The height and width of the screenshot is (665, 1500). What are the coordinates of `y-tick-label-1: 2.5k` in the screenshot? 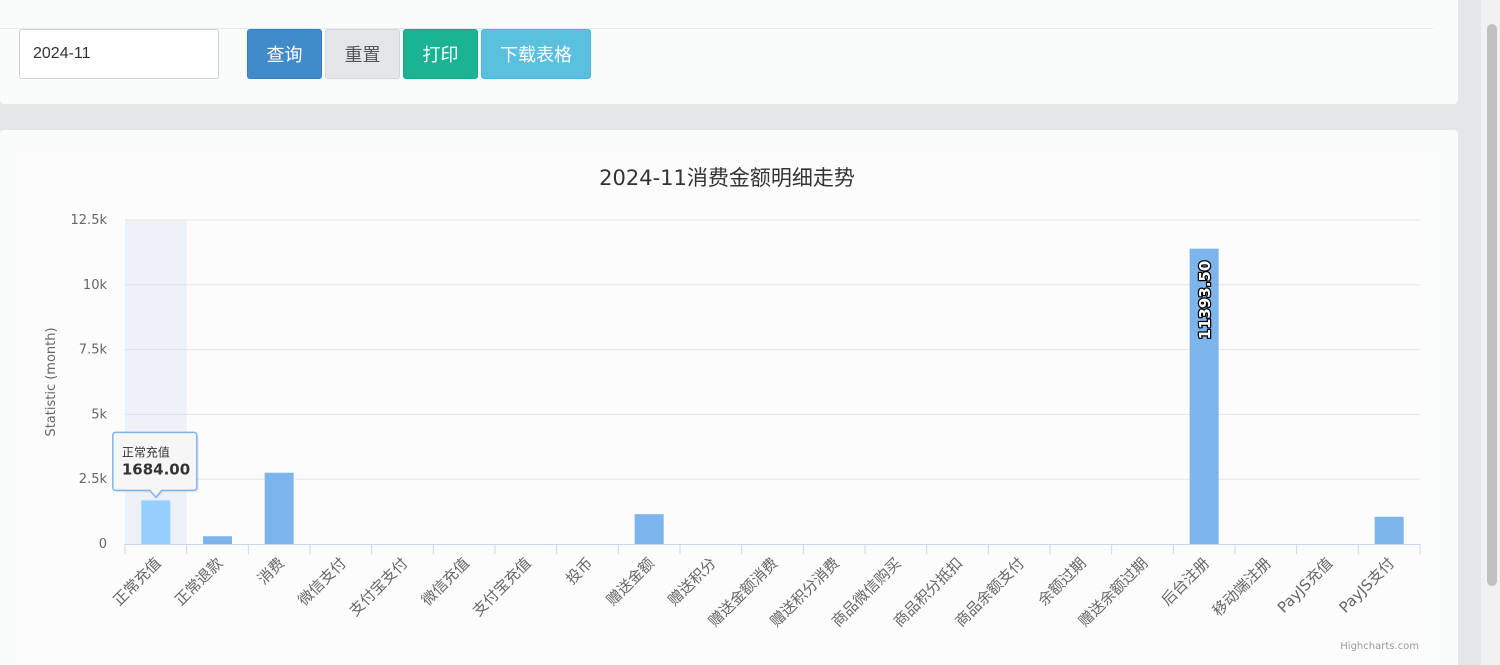 It's located at (93, 479).